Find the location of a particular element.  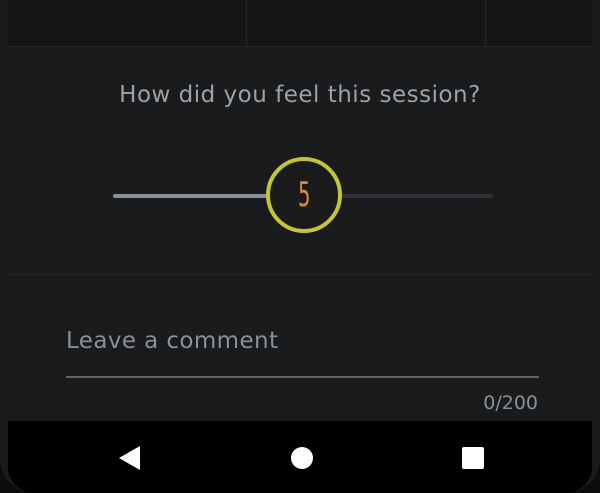

slider-thumb: 5 is located at coordinates (304, 195).